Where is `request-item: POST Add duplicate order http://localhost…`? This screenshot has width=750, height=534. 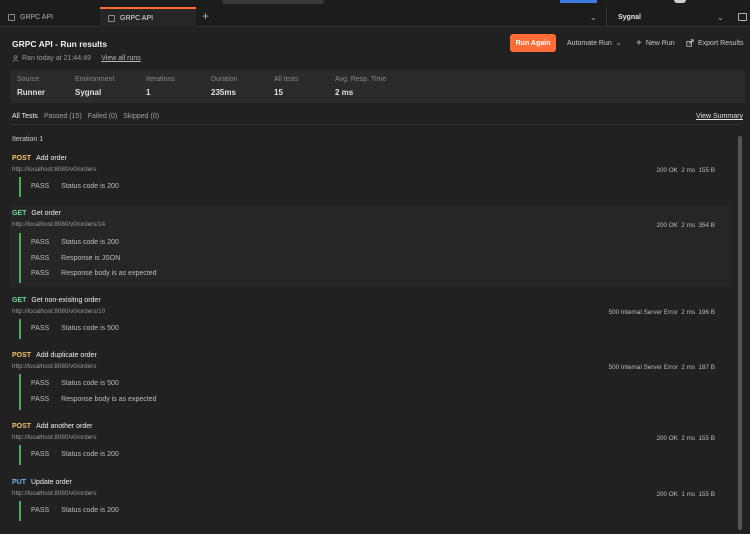
request-item: POST Add duplicate order http://localhost… is located at coordinates (371, 383).